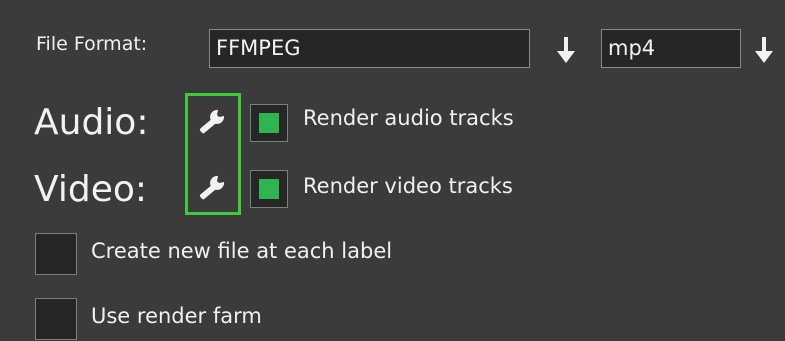  I want to click on file-format-label: File Format:, so click(92, 44).